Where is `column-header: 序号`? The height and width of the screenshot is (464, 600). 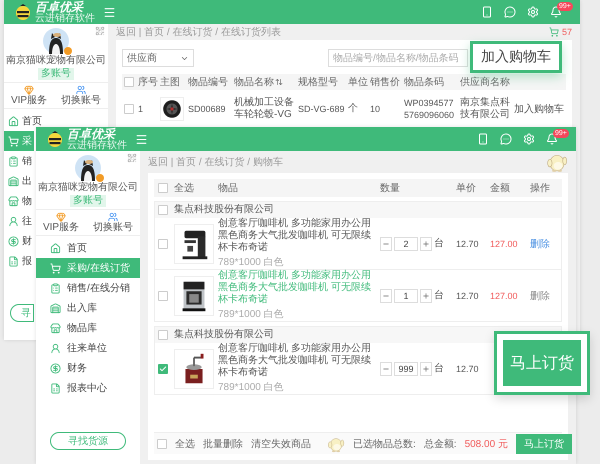 column-header: 序号 is located at coordinates (148, 82).